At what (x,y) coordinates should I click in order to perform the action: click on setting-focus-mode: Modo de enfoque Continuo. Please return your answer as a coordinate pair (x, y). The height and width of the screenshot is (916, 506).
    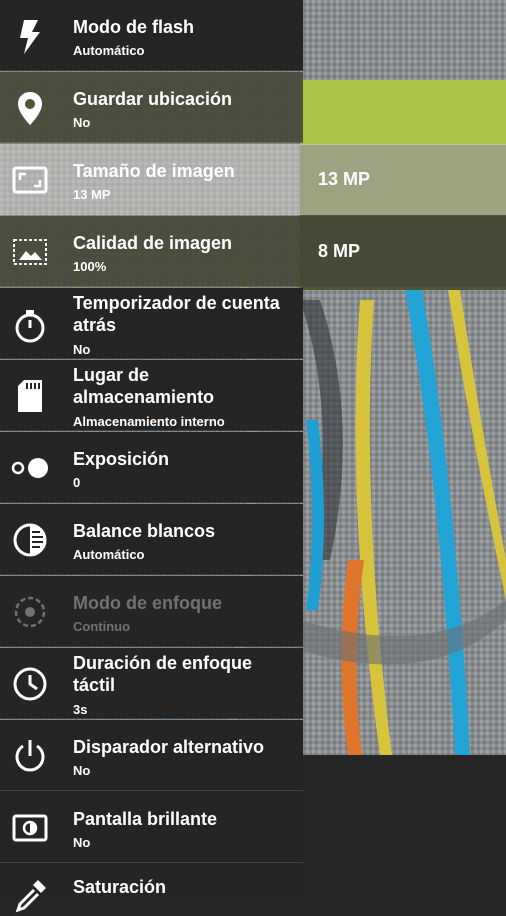
    Looking at the image, I should click on (151, 611).